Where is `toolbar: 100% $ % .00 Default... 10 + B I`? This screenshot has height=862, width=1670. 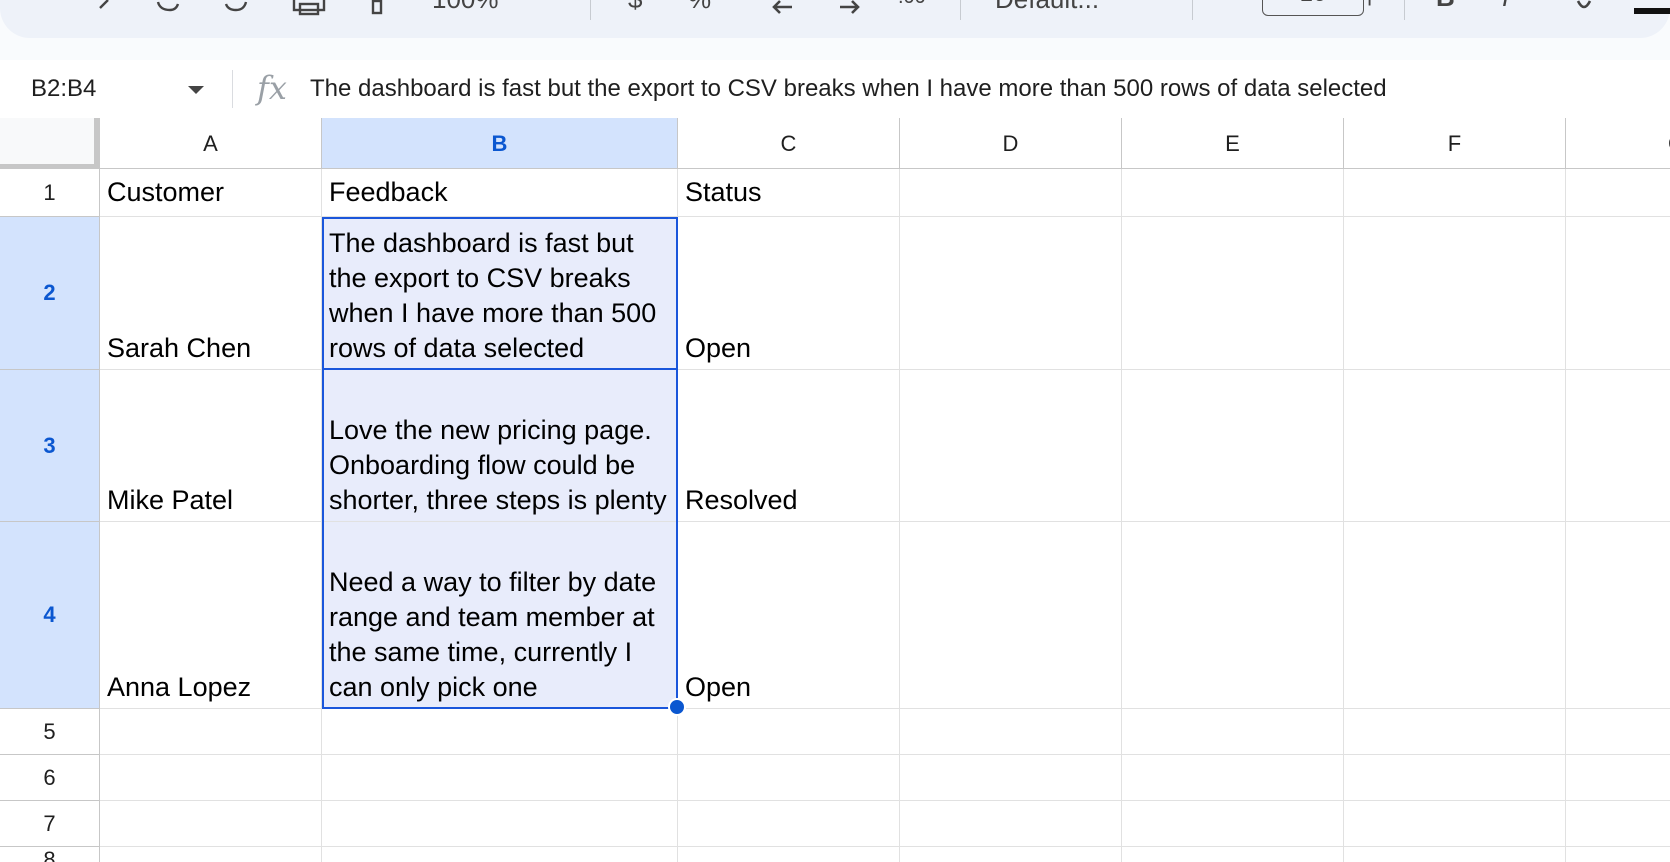 toolbar: 100% $ % .00 Default... 10 + B I is located at coordinates (835, 19).